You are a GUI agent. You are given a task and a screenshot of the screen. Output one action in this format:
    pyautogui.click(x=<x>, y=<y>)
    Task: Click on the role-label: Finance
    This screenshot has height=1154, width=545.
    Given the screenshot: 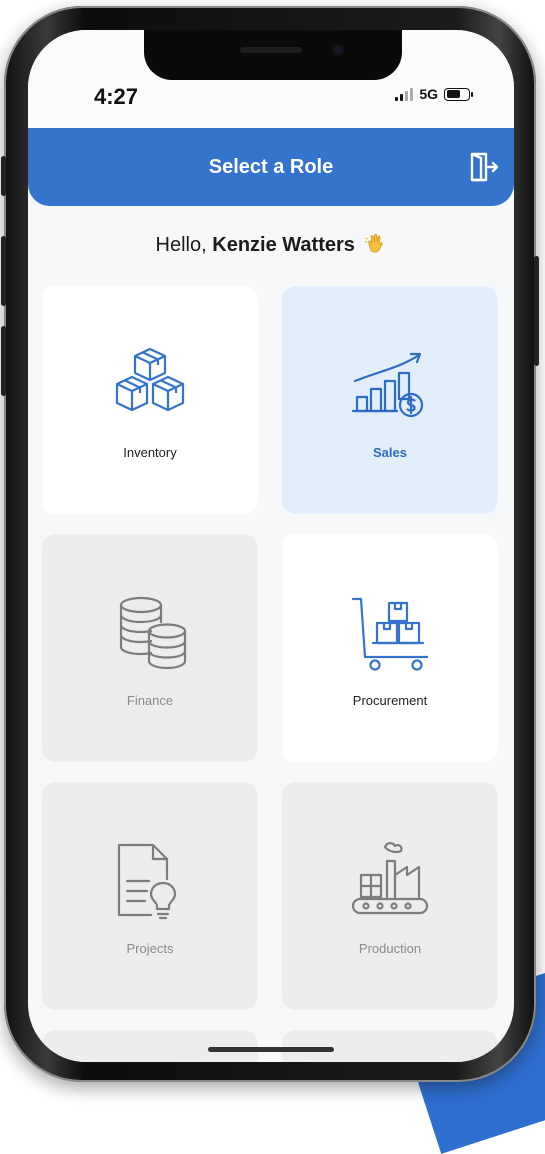 What is the action you would take?
    pyautogui.click(x=150, y=700)
    